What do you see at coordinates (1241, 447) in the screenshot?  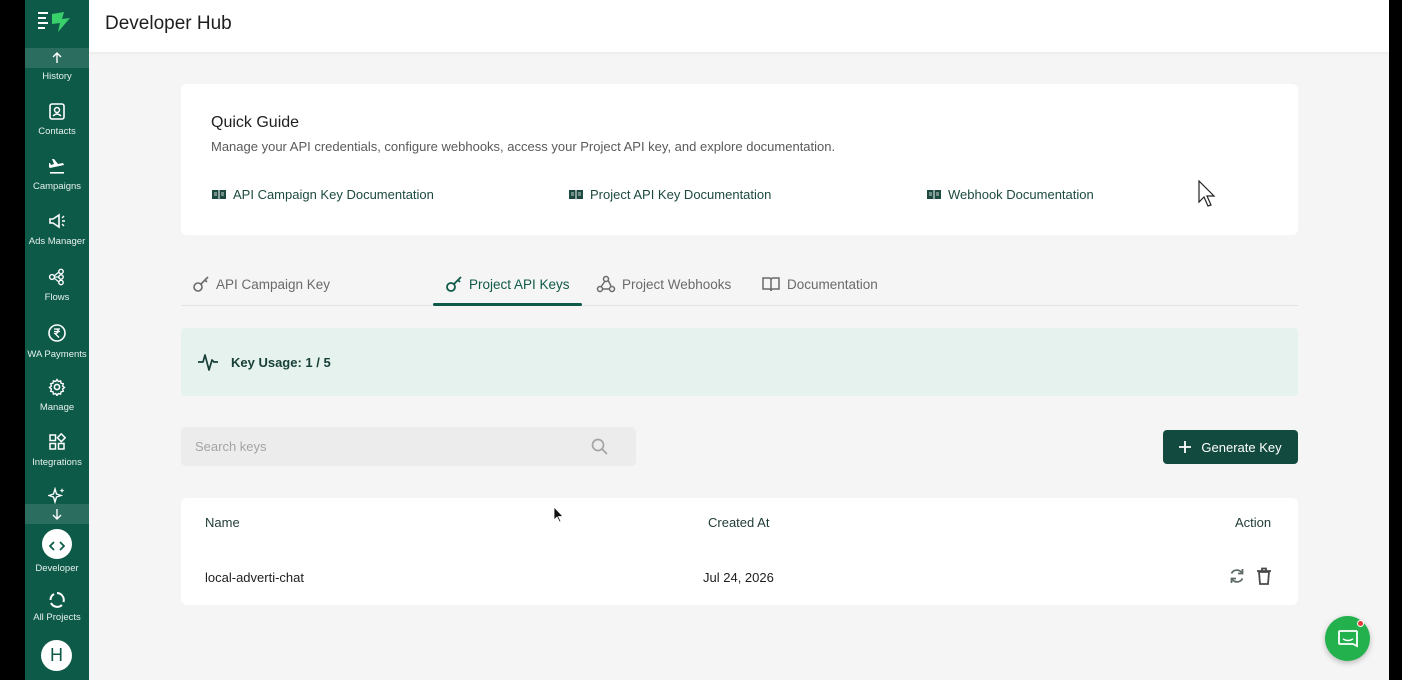 I see `generate-key-label: Generate Key` at bounding box center [1241, 447].